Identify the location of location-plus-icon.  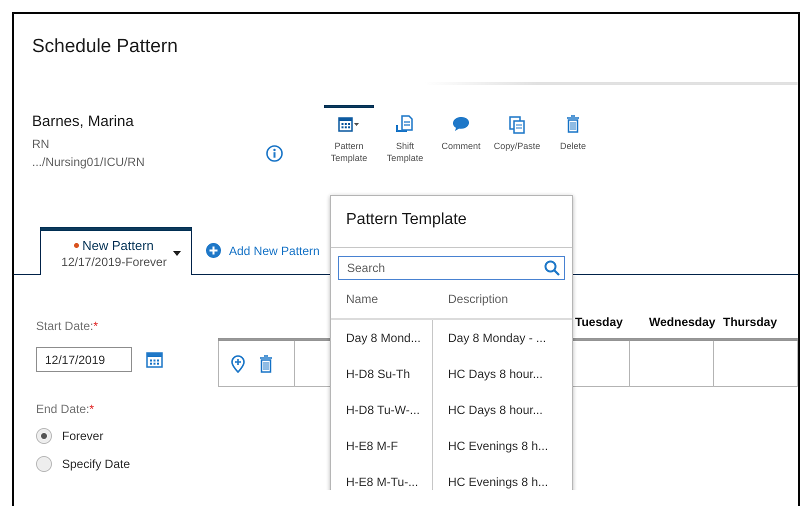
(238, 363).